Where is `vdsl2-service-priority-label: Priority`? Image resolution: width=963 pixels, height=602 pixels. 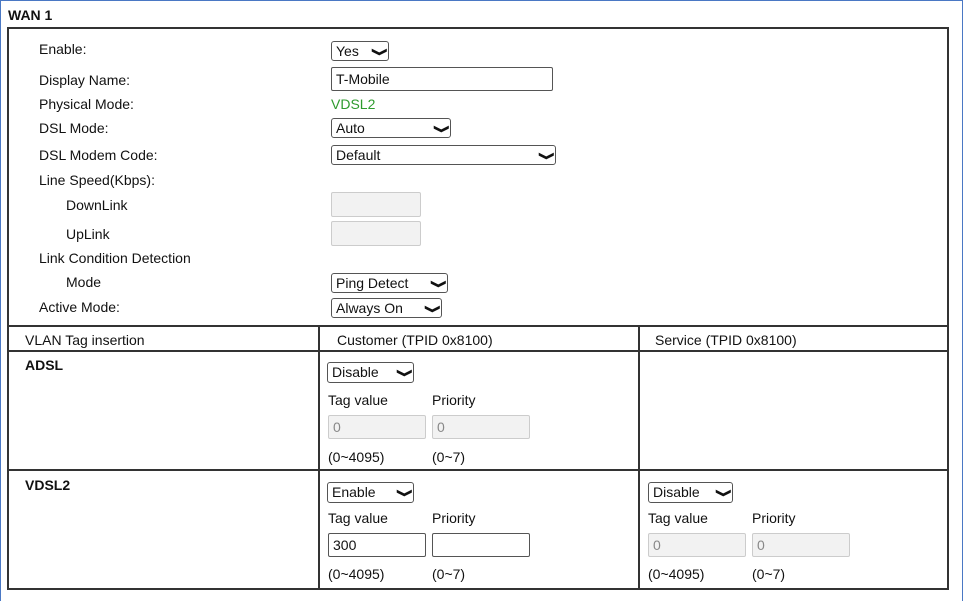
vdsl2-service-priority-label: Priority is located at coordinates (774, 518).